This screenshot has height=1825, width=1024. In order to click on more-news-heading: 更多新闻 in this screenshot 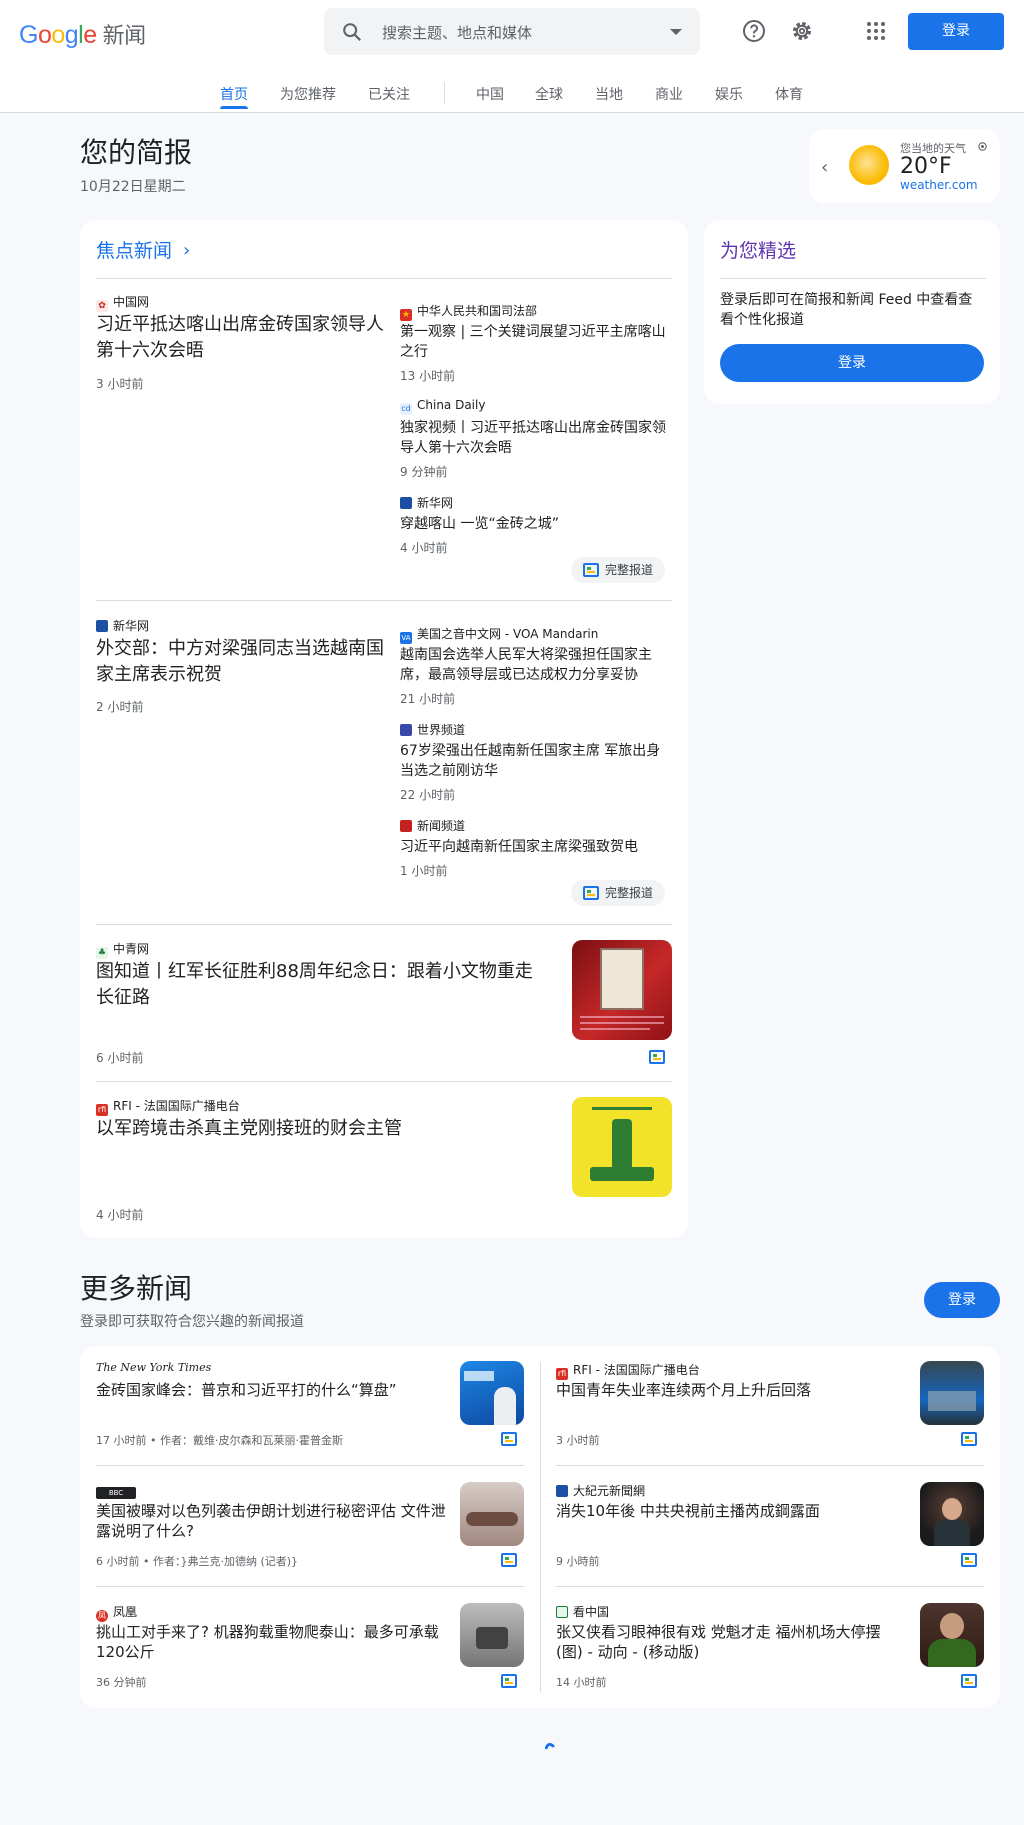, I will do `click(136, 1288)`.